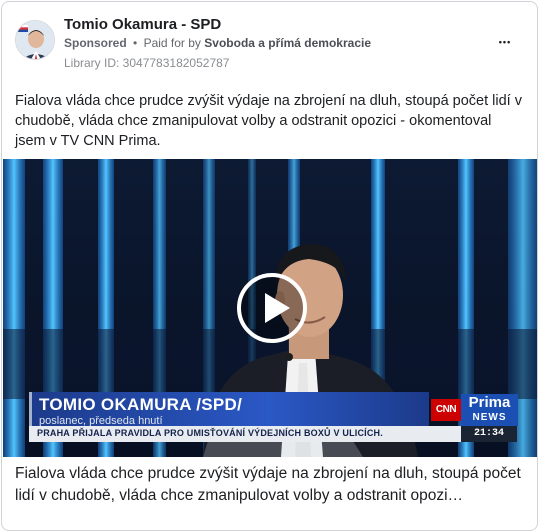  Describe the element at coordinates (147, 63) in the screenshot. I see `library-id: Library ID: 3047783182052787` at that location.